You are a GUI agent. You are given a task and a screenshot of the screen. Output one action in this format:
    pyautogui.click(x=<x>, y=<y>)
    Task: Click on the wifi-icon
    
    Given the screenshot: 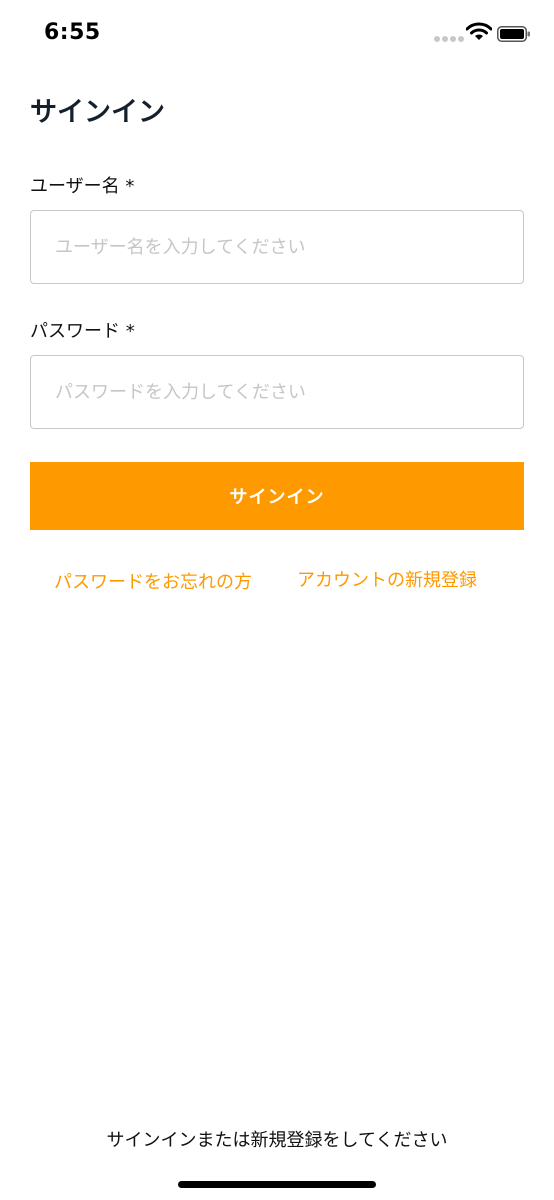 What is the action you would take?
    pyautogui.click(x=479, y=31)
    